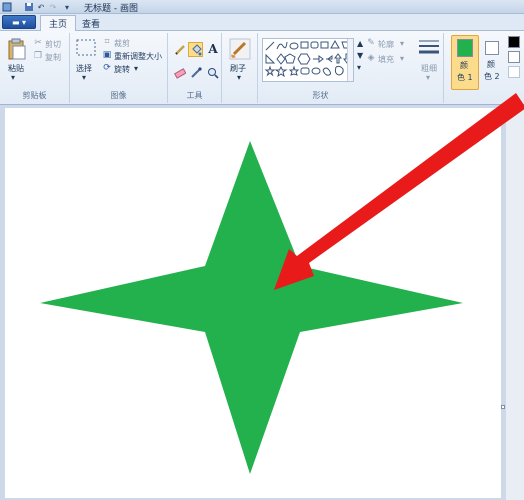 This screenshot has height=500, width=524. I want to click on rotate-dropdown-icon: ▾, so click(136, 68).